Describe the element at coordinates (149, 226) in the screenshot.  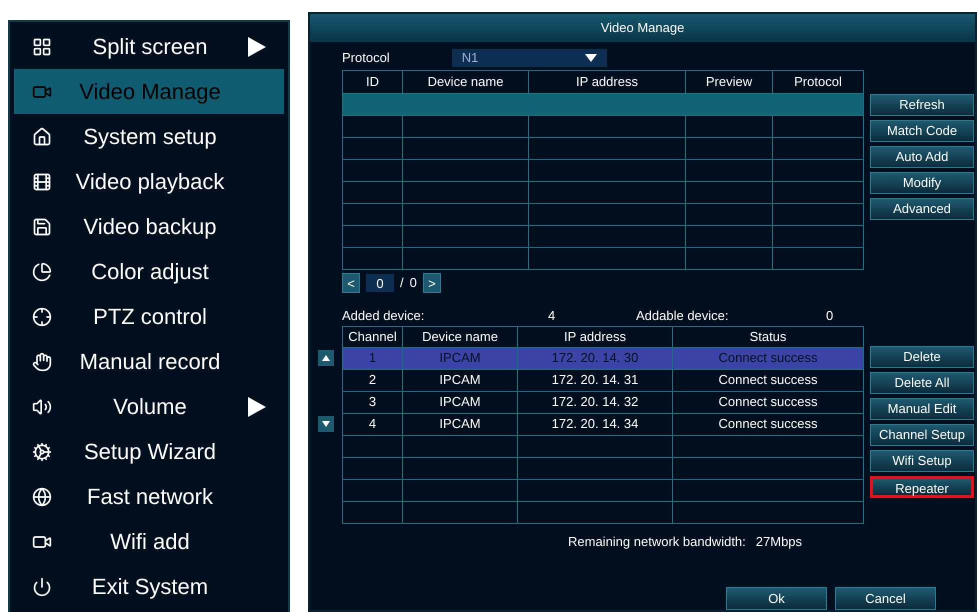
I see `menu-item: Video backup` at that location.